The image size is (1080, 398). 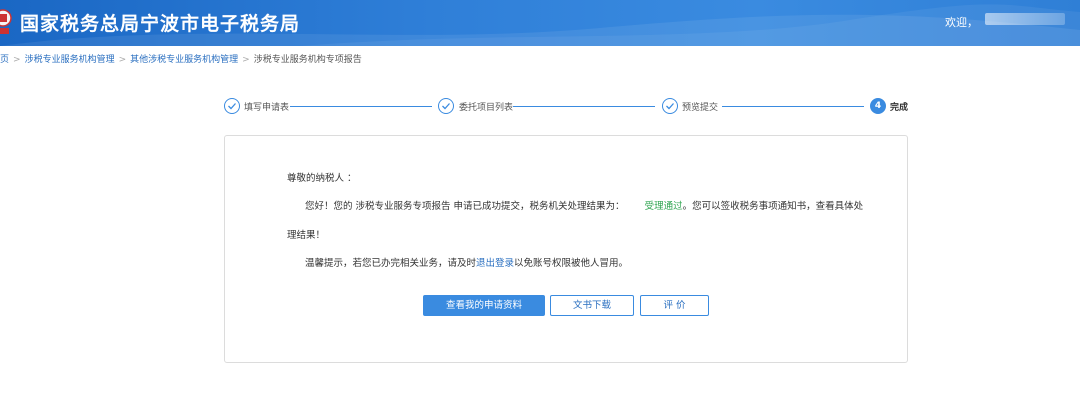 I want to click on status-accepted: 受理通过, so click(x=663, y=206).